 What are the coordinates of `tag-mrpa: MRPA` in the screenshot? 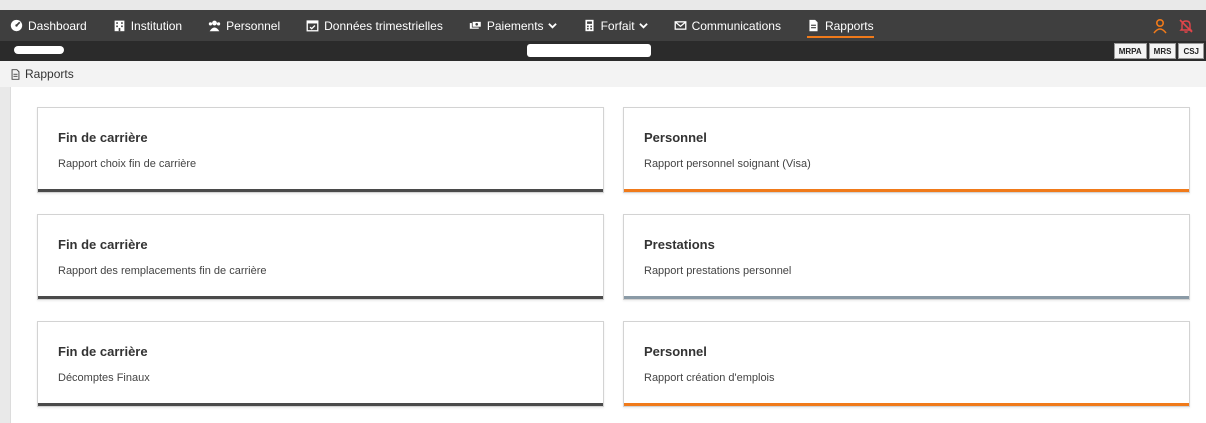 It's located at (1130, 51).